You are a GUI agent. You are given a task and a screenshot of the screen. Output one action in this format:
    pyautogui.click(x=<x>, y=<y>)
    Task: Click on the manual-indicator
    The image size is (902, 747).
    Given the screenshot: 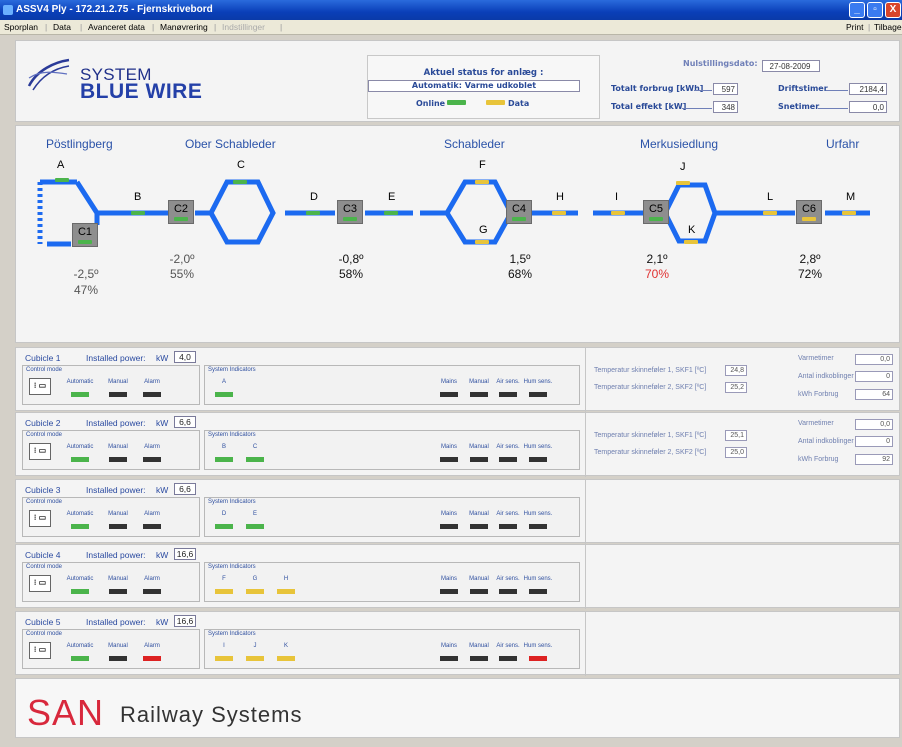 What is the action you would take?
    pyautogui.click(x=118, y=591)
    